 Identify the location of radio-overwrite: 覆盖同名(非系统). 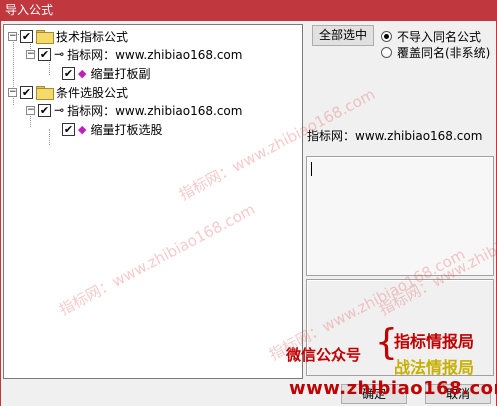
(435, 52).